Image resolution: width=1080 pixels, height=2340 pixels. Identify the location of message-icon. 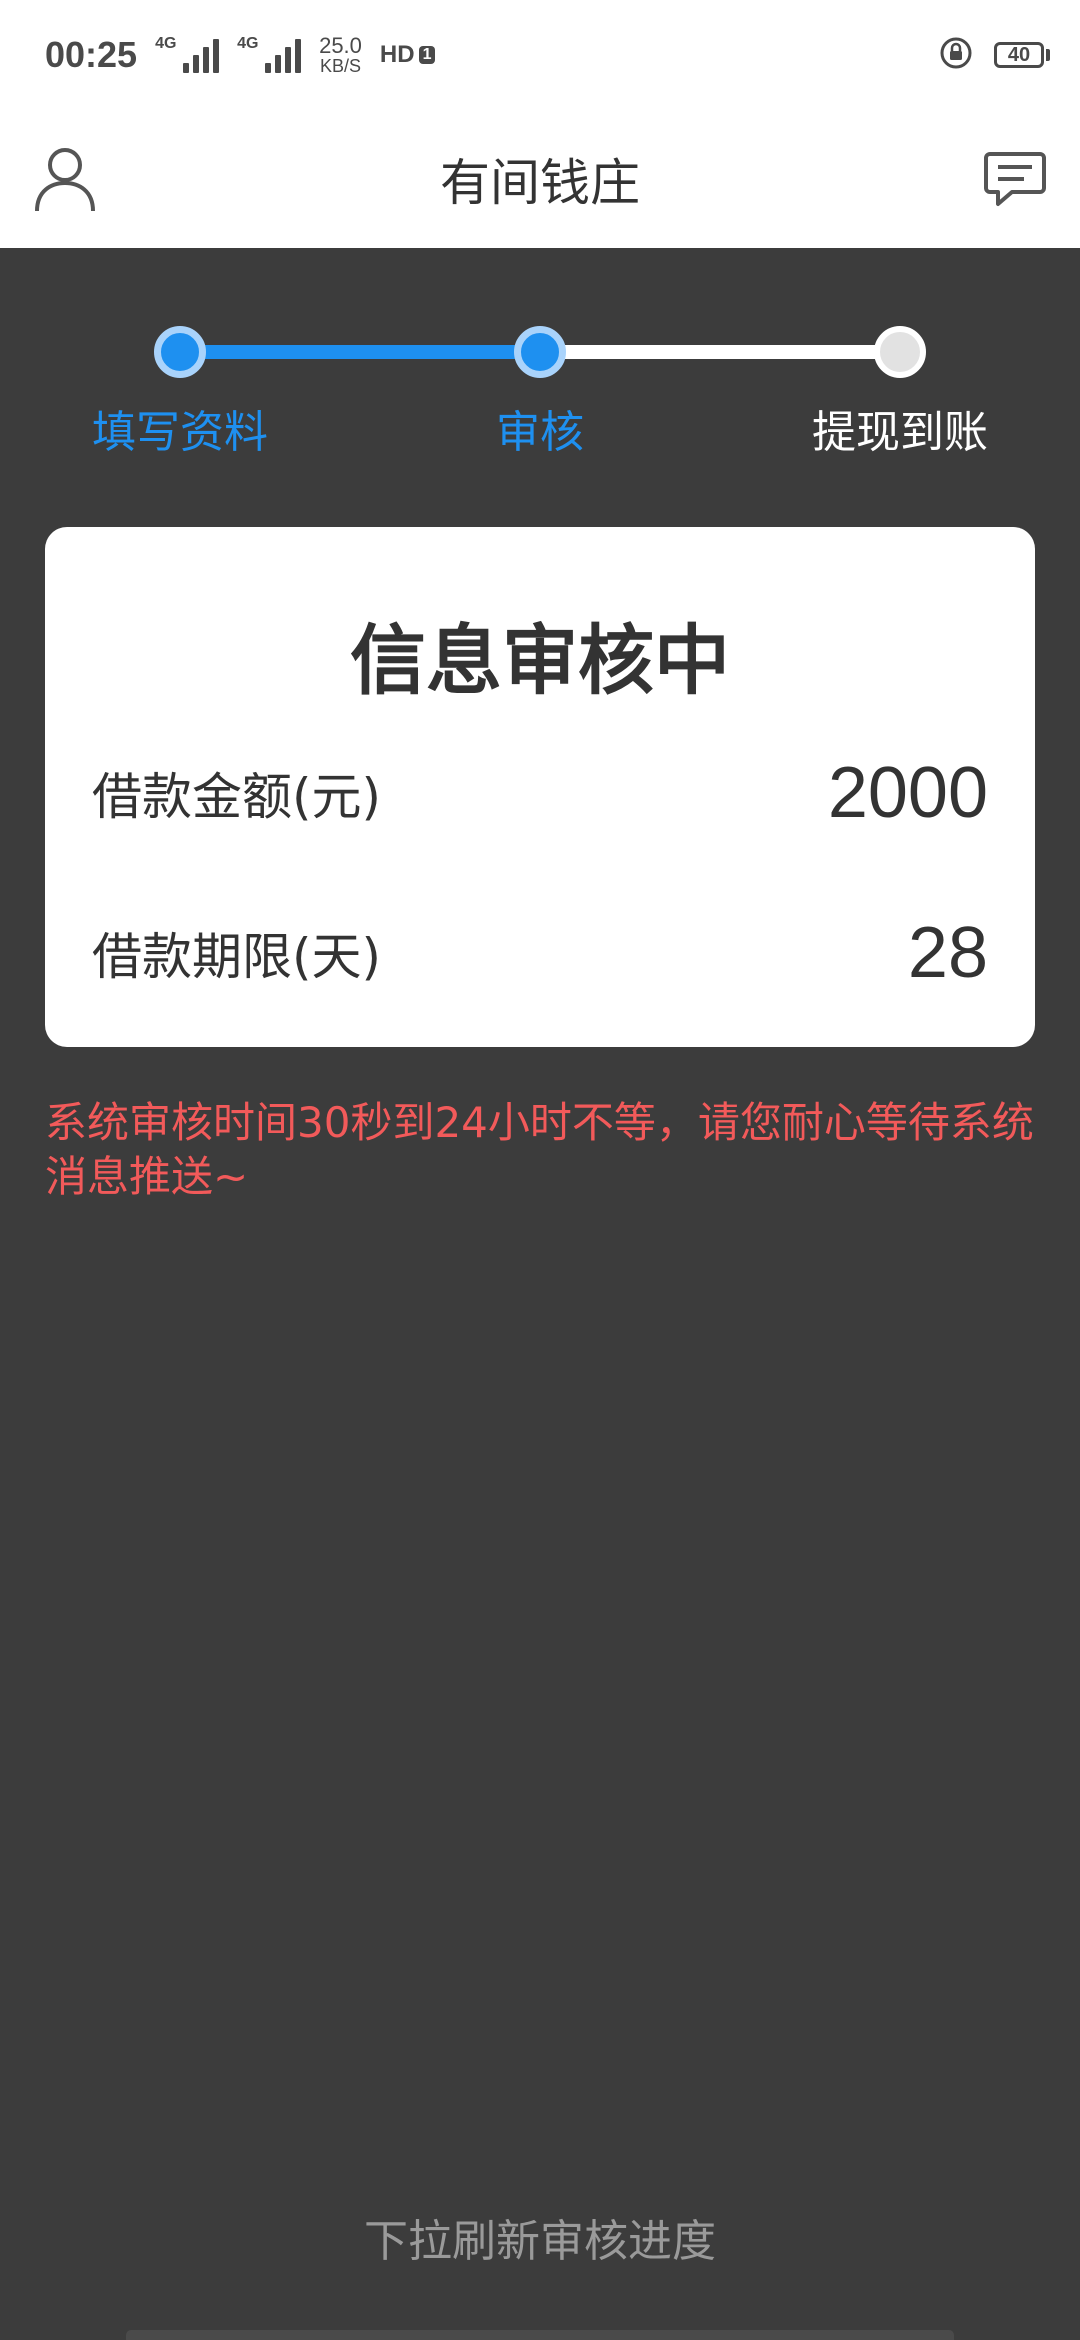
(1015, 179).